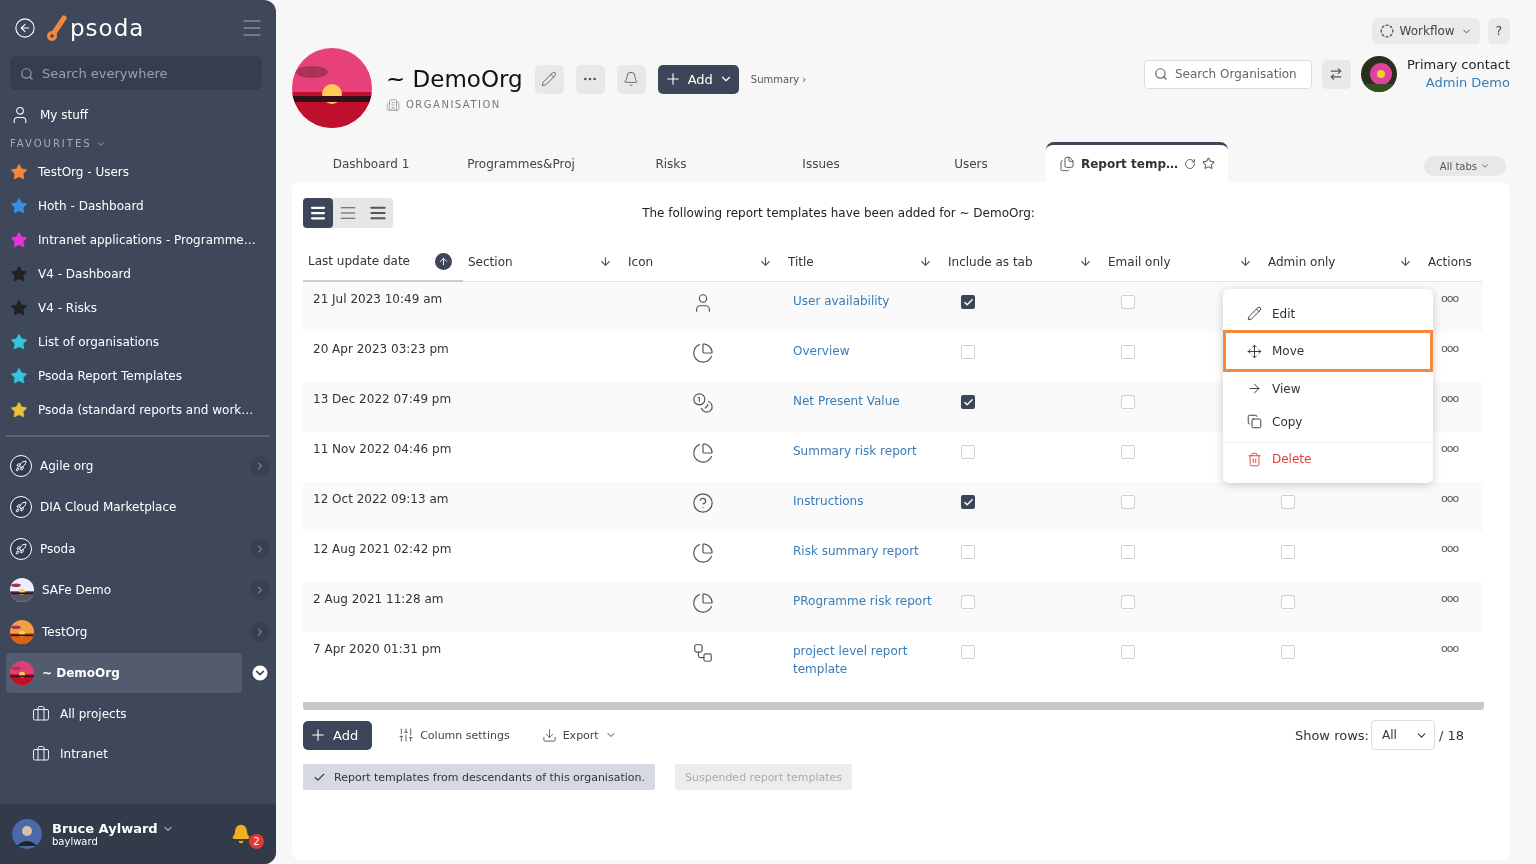 The image size is (1536, 864). What do you see at coordinates (1402, 735) in the screenshot?
I see `rows-select: All` at bounding box center [1402, 735].